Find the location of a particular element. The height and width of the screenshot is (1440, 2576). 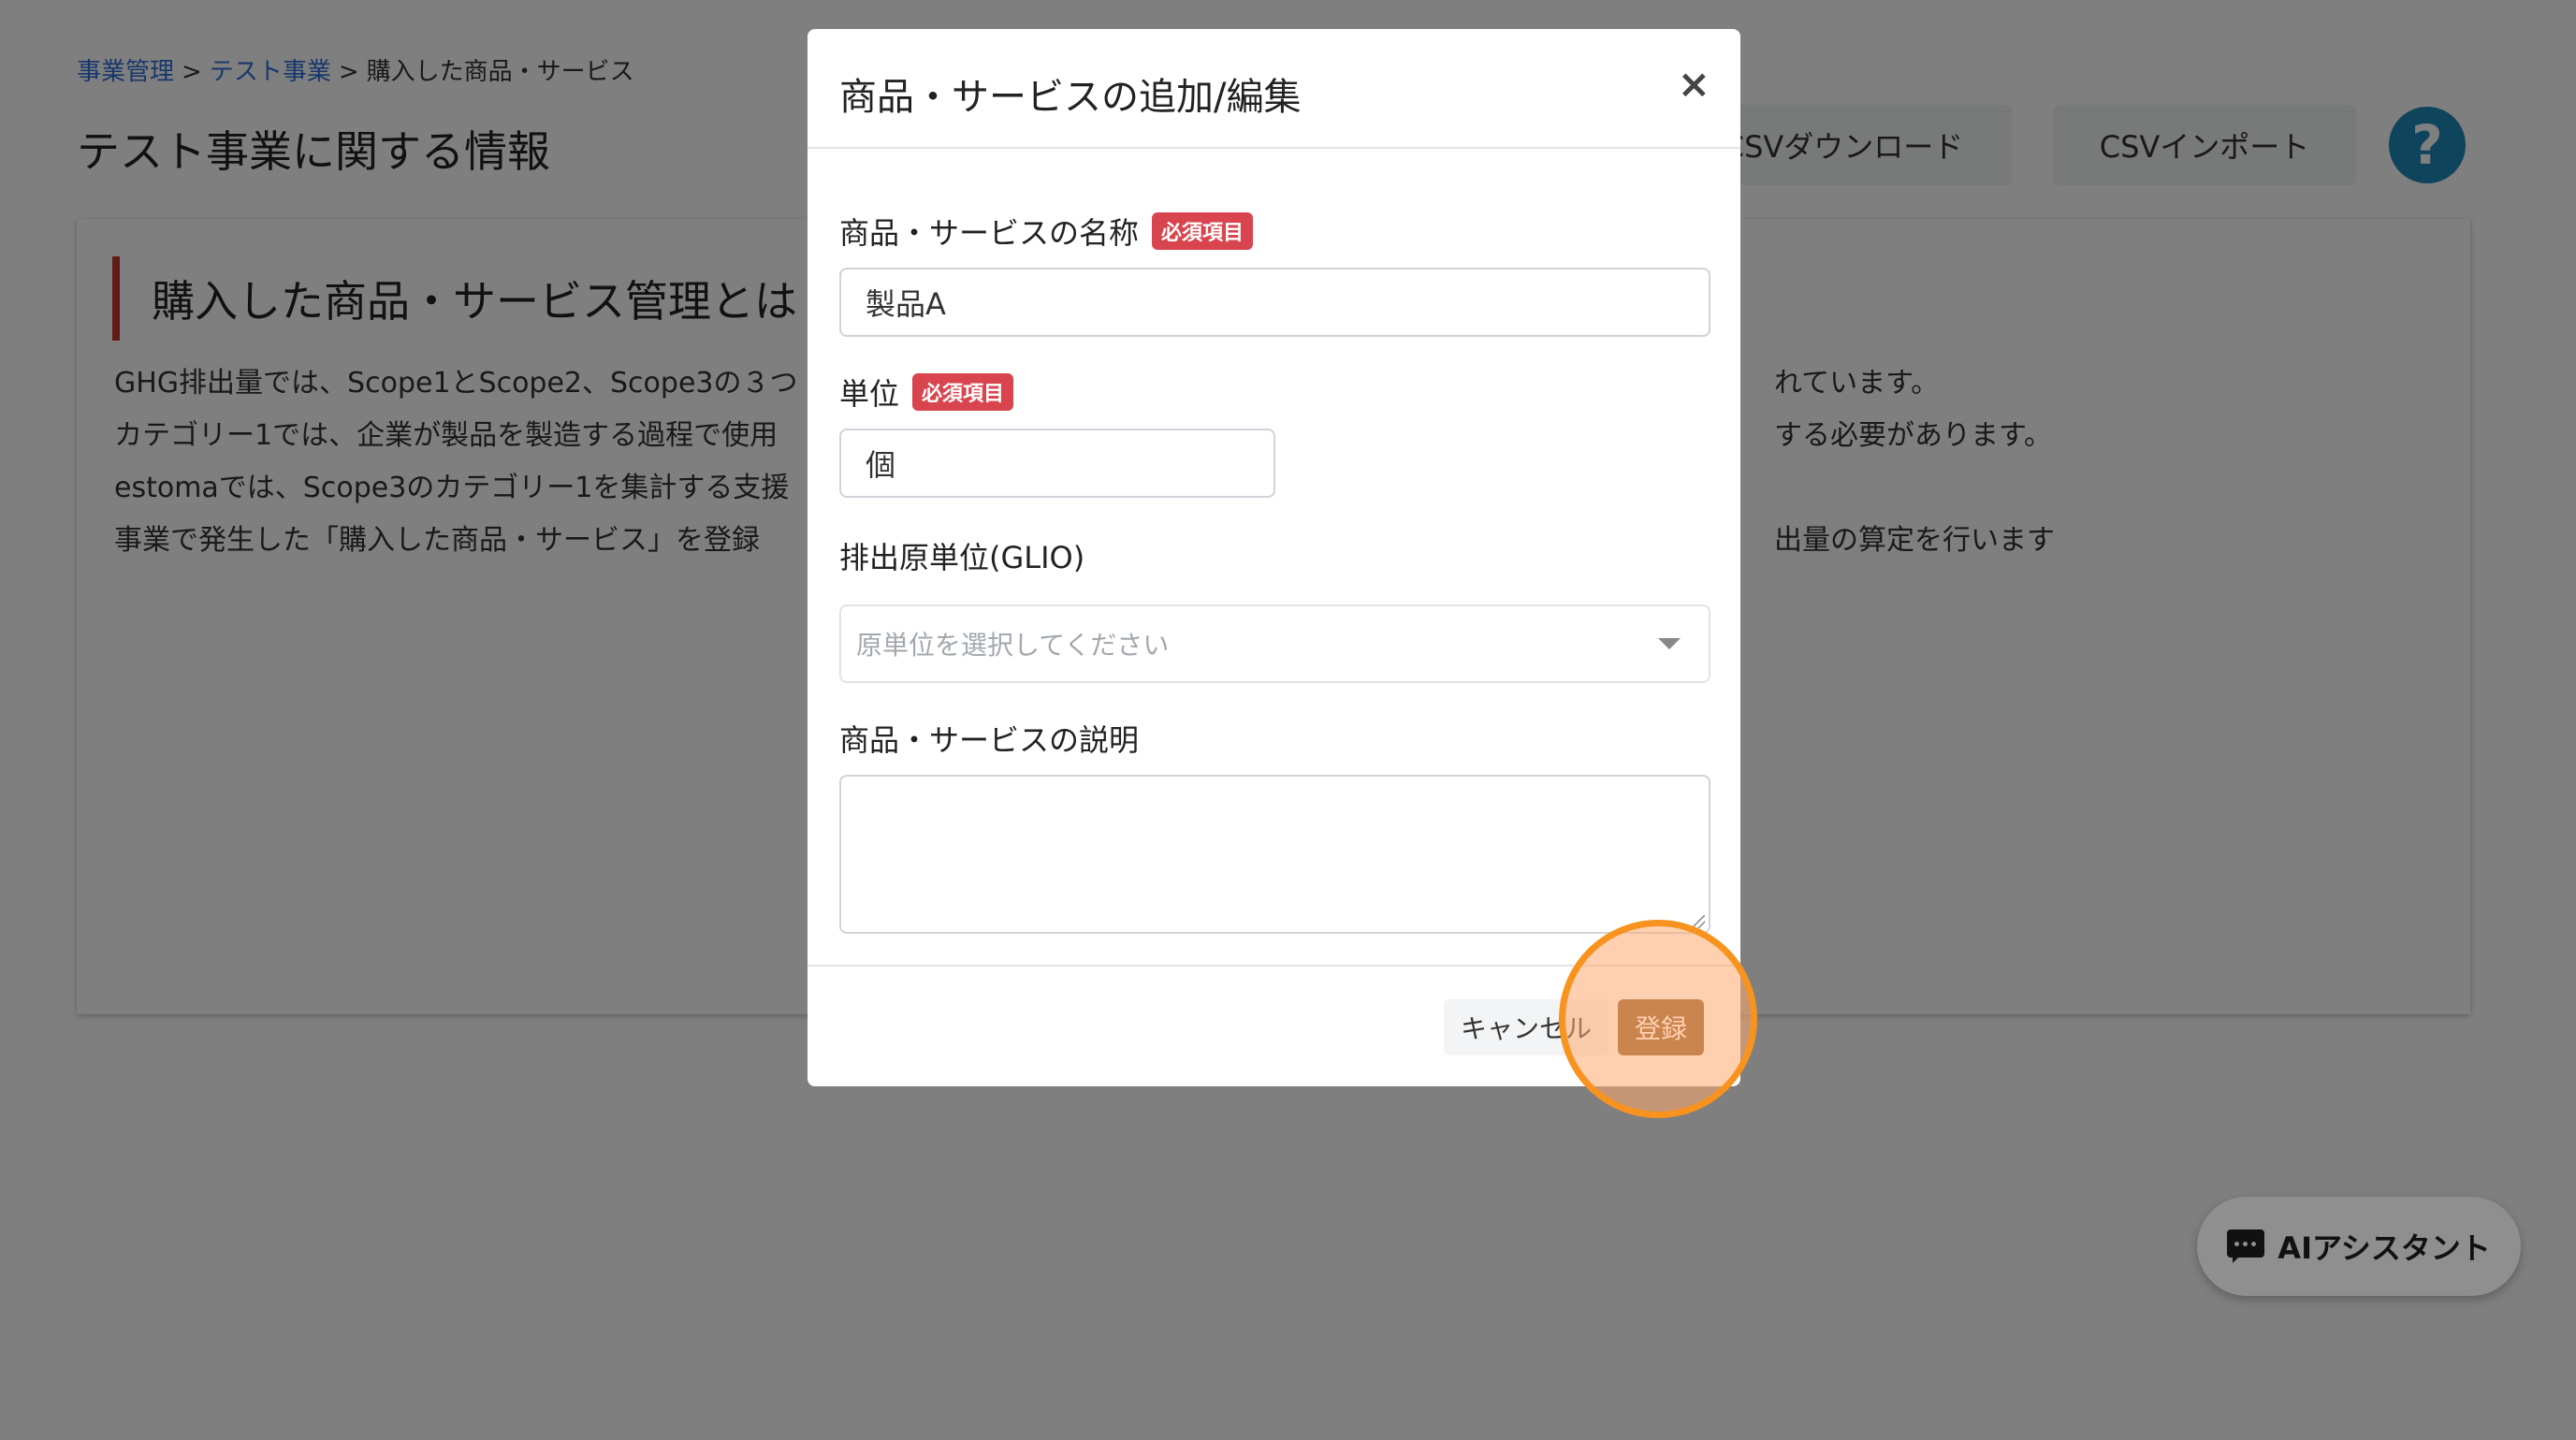

ai-assistant-label: AIアシスタント is located at coordinates (2384, 1248).